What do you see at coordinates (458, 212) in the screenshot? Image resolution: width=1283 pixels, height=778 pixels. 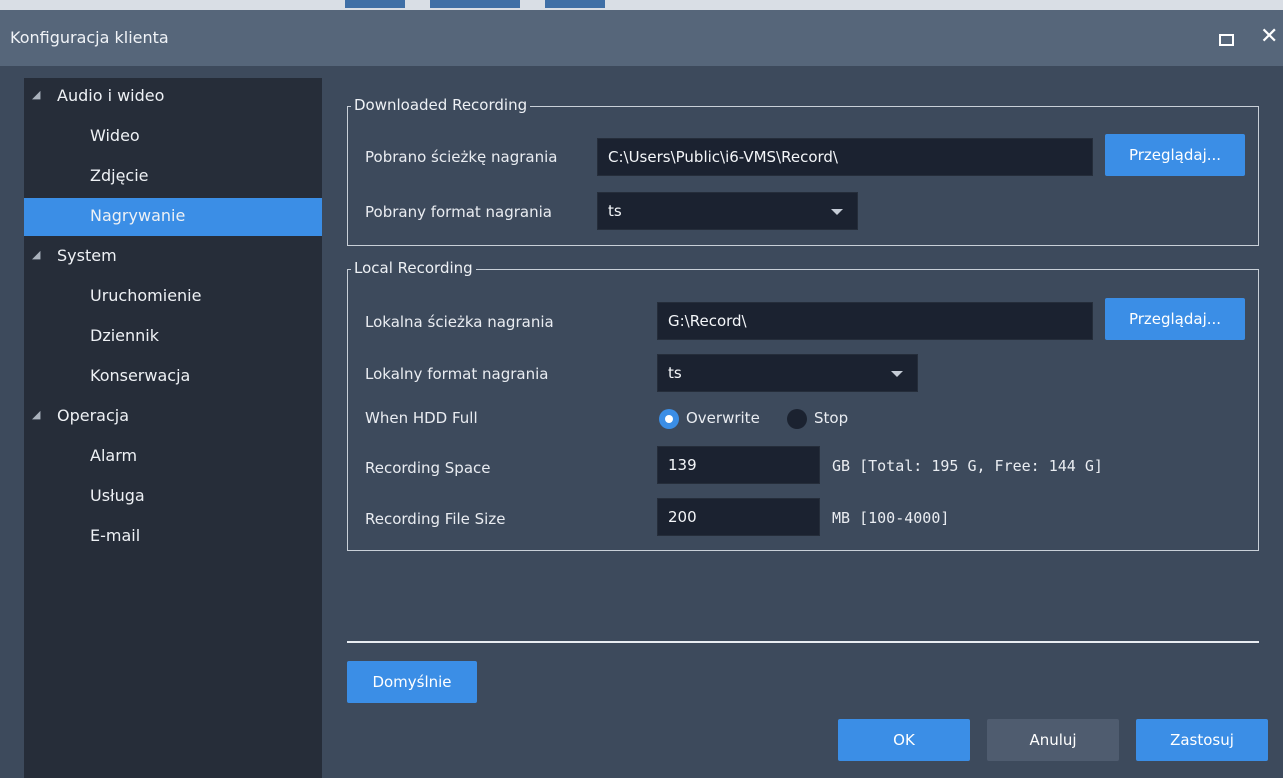 I see `download-format-label: Pobrany format nagrania` at bounding box center [458, 212].